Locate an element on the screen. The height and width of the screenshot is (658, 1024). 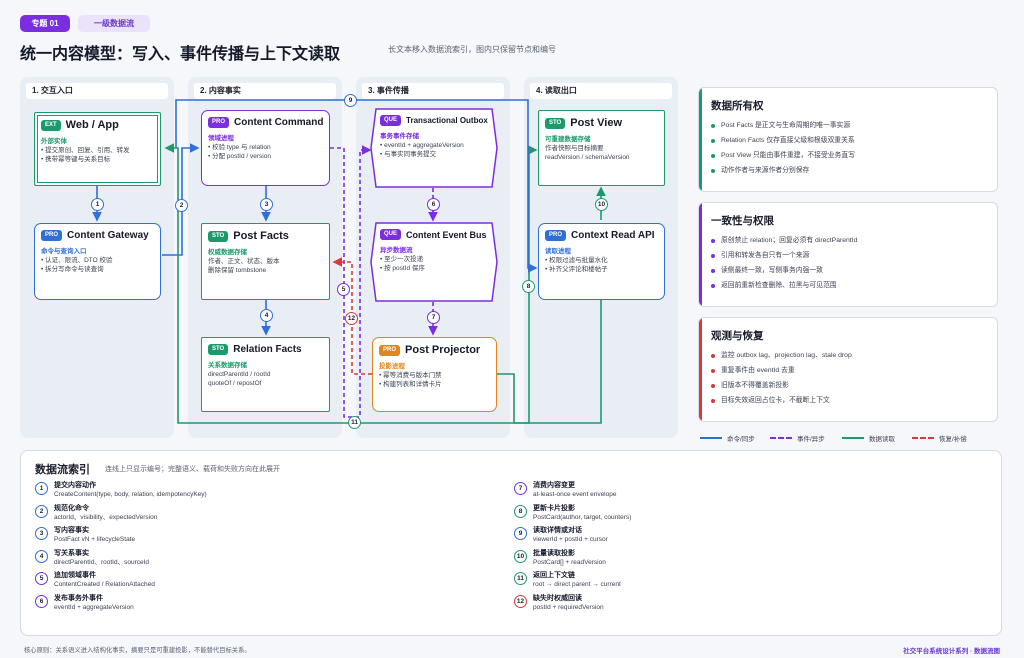
index-number: 3 is located at coordinates (41, 533).